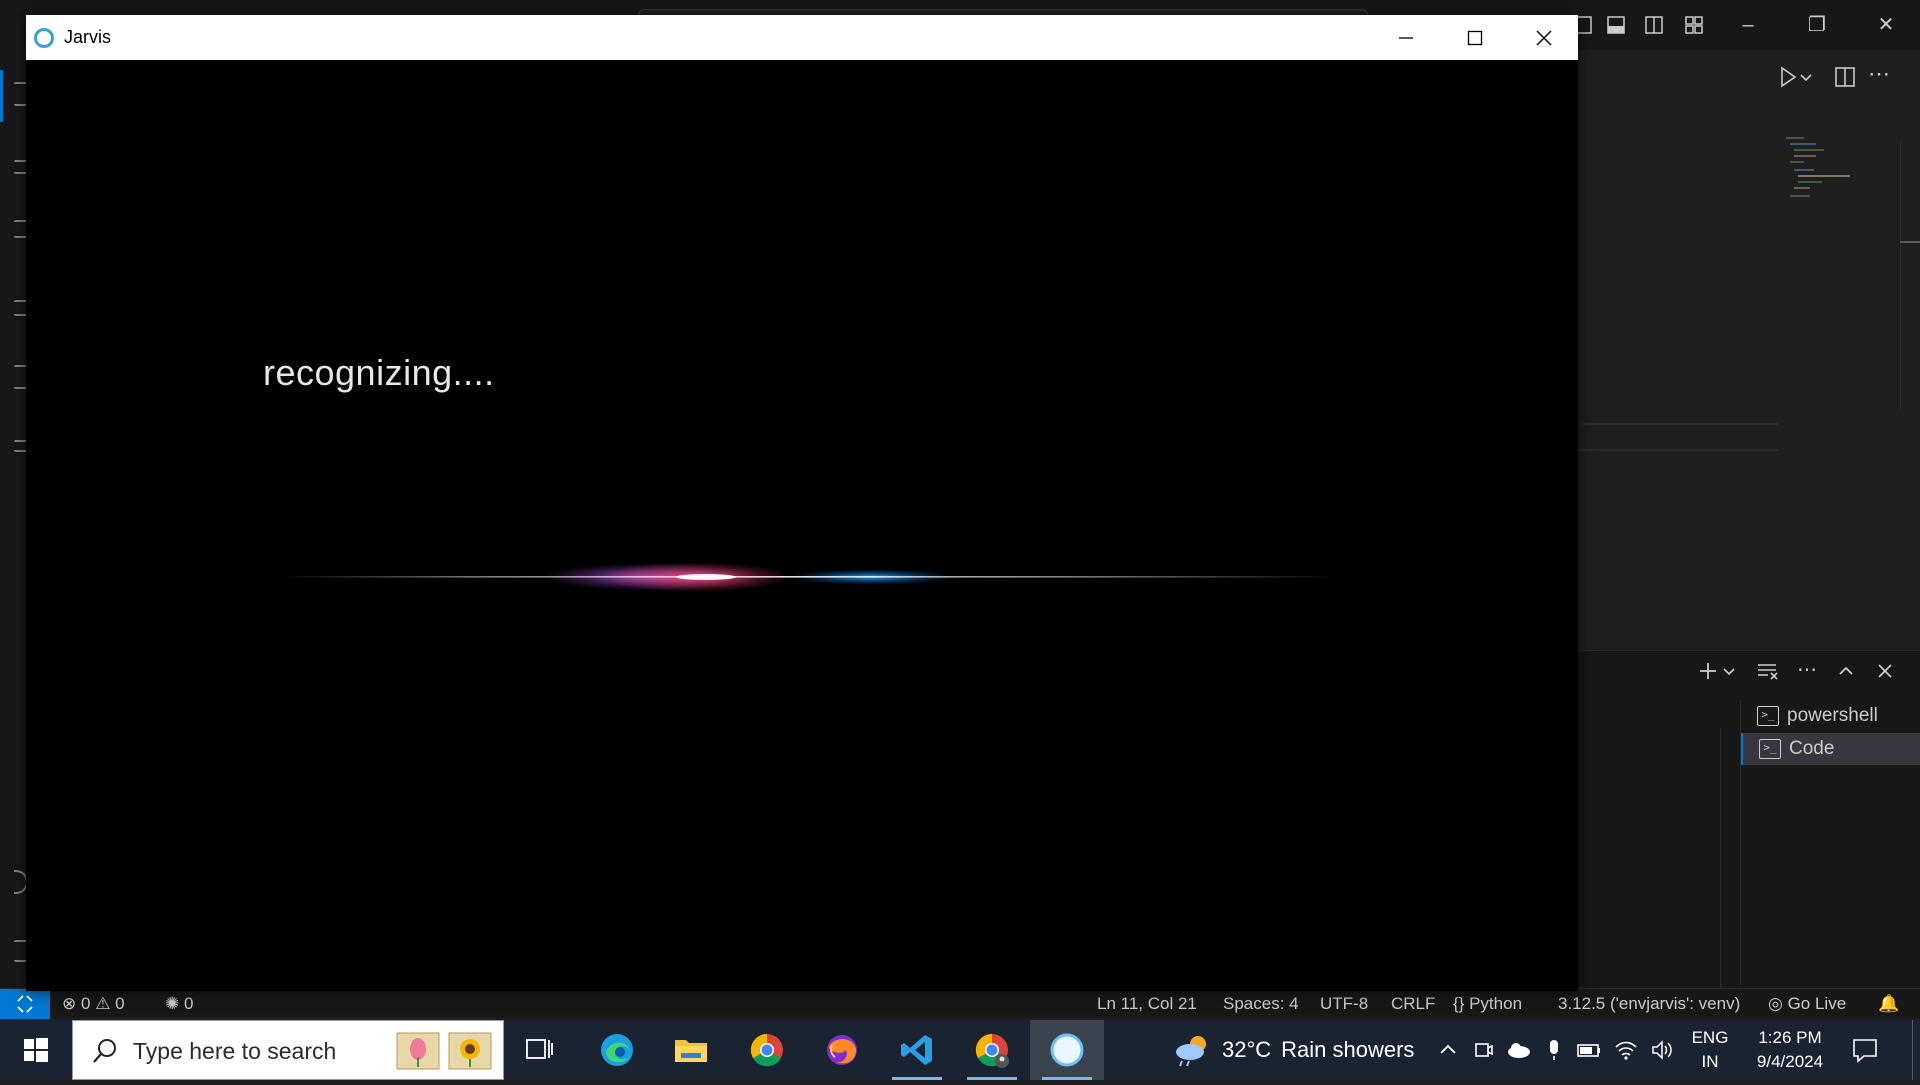 The height and width of the screenshot is (1085, 1920). Describe the element at coordinates (1775, 1003) in the screenshot. I see `broadcast-icon: ◎` at that location.